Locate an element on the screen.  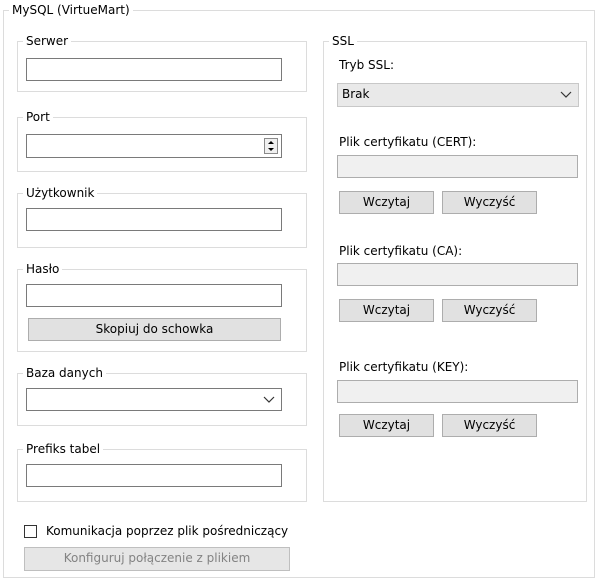
spin-down-icon is located at coordinates (271, 149).